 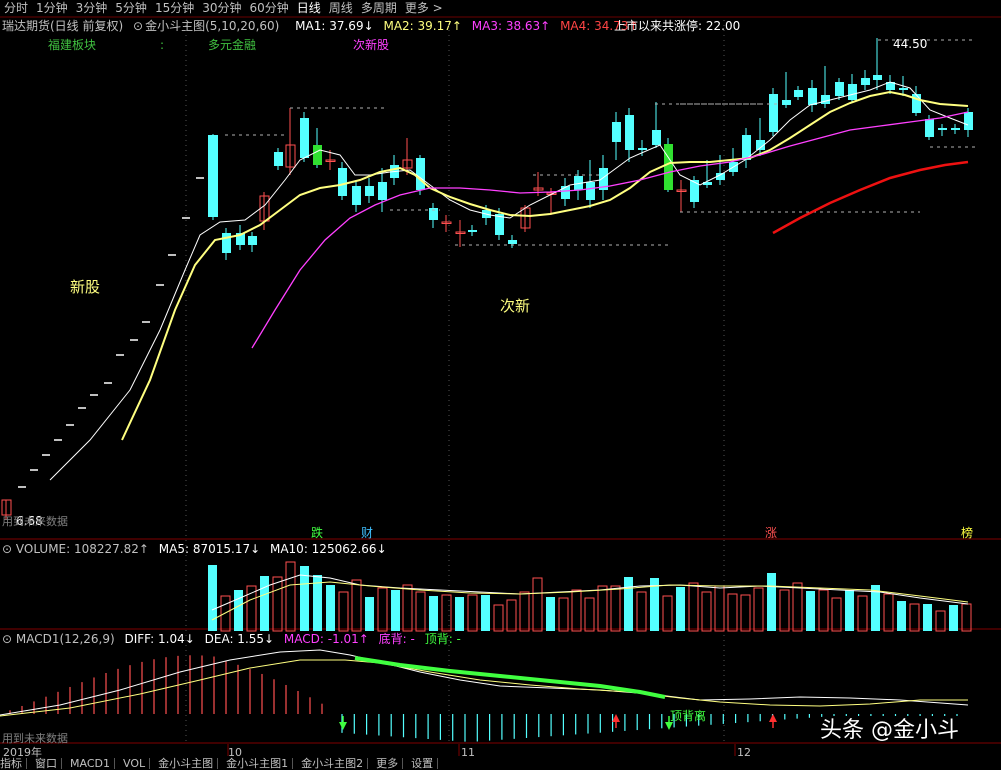 What do you see at coordinates (515, 306) in the screenshot?
I see `annotation-sub-new: 次新` at bounding box center [515, 306].